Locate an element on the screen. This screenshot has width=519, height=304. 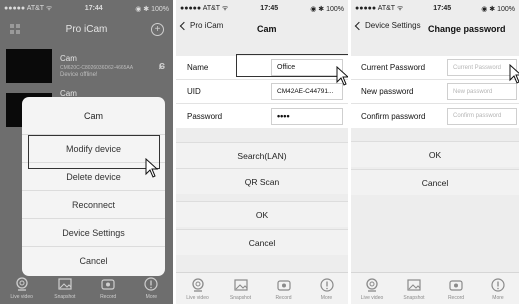
tab-label: More is located at coordinates (498, 298).